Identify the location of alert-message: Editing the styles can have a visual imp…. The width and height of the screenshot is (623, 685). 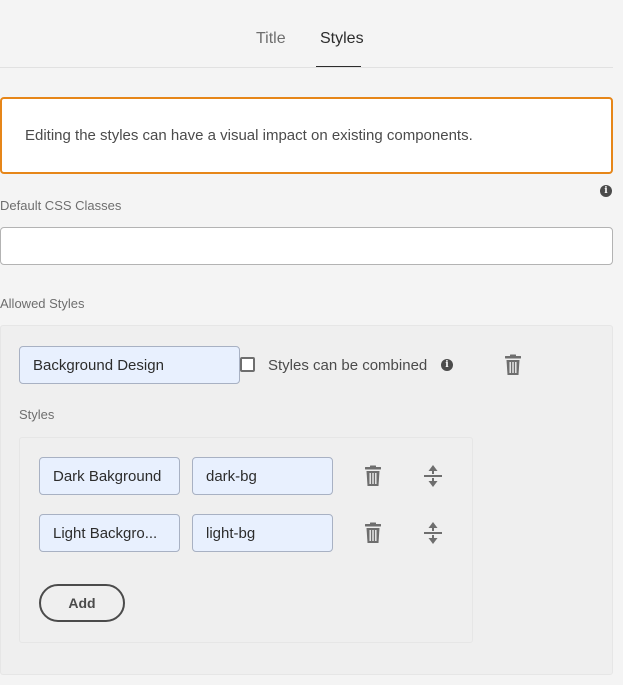
(249, 135).